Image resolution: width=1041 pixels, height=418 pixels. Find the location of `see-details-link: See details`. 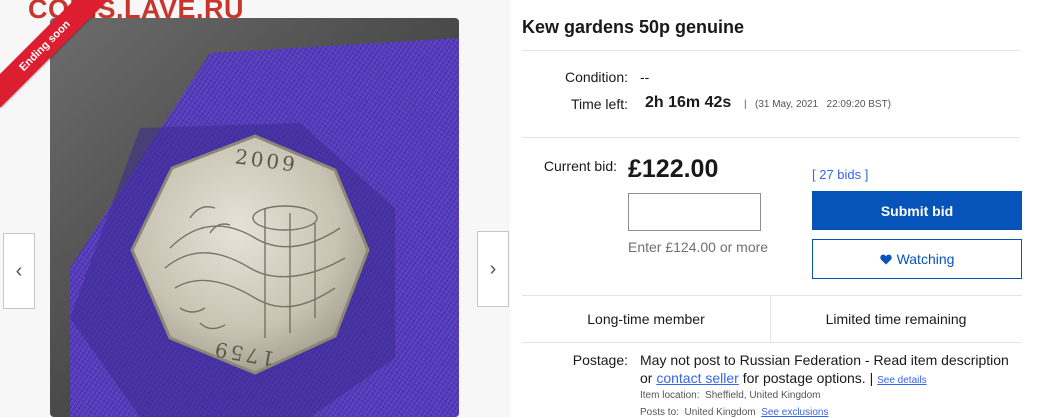

see-details-link: See details is located at coordinates (901, 380).